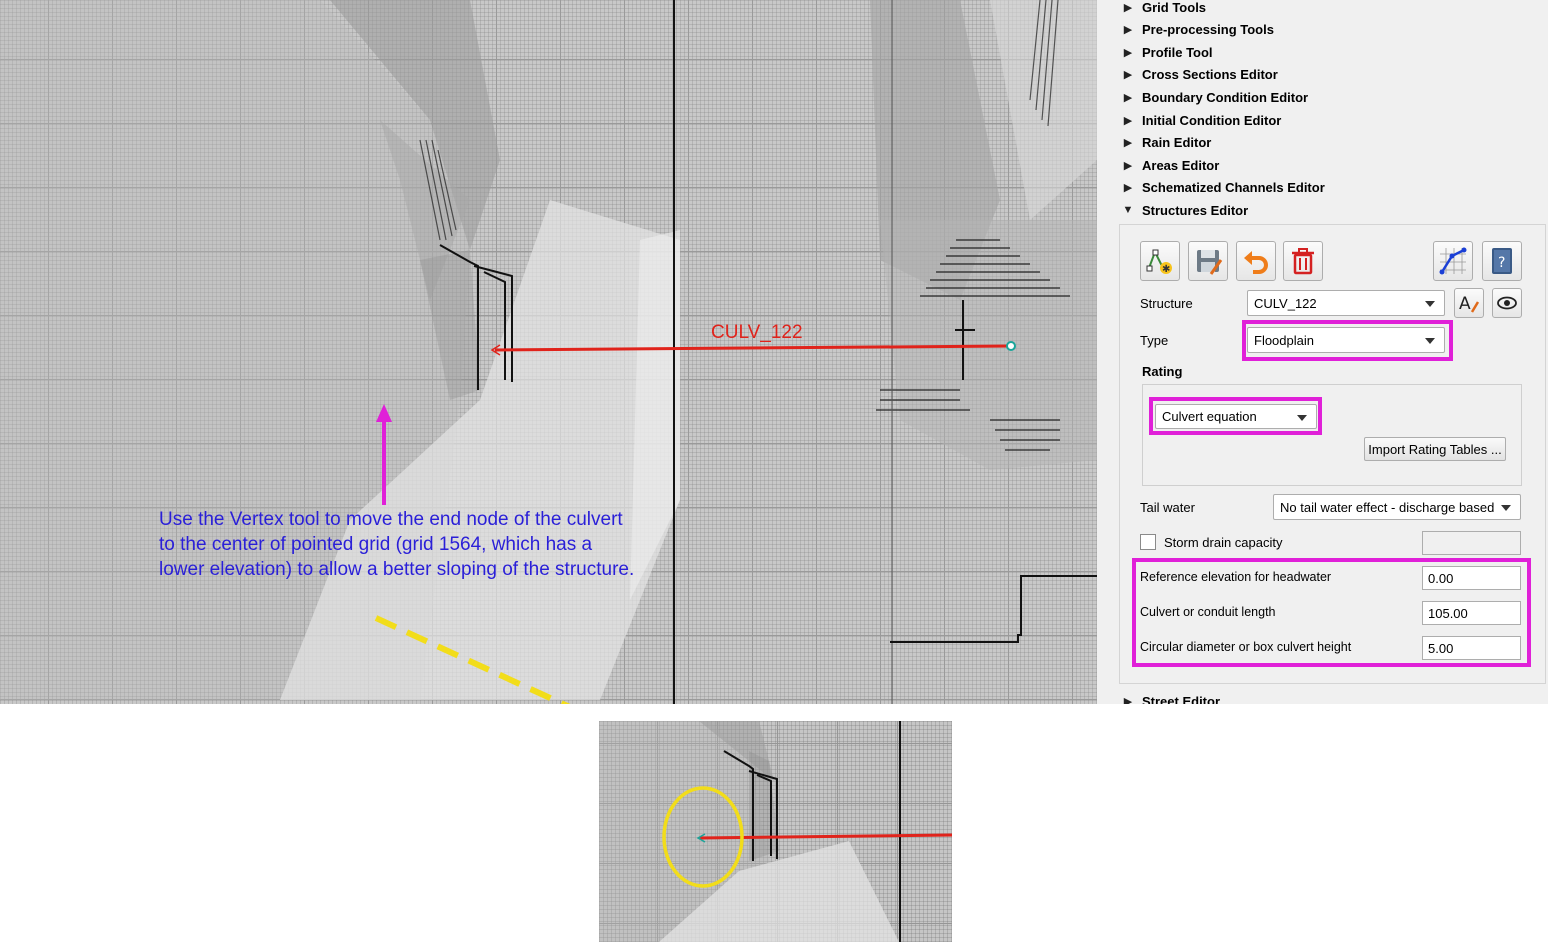 The image size is (1548, 942). I want to click on storm-drain-label: Storm drain capacity, so click(1223, 542).